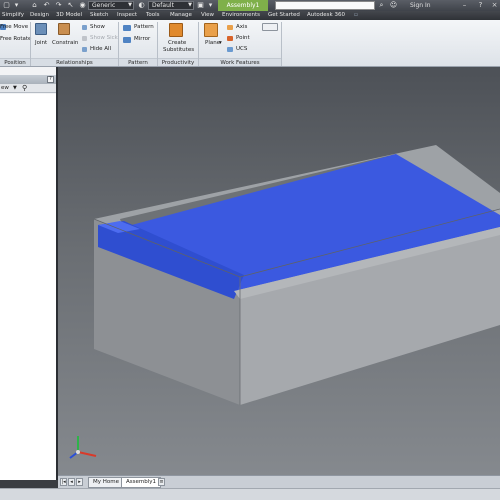 This screenshot has height=500, width=500. Describe the element at coordinates (243, 5) in the screenshot. I see `document-title: Assembly1` at that location.